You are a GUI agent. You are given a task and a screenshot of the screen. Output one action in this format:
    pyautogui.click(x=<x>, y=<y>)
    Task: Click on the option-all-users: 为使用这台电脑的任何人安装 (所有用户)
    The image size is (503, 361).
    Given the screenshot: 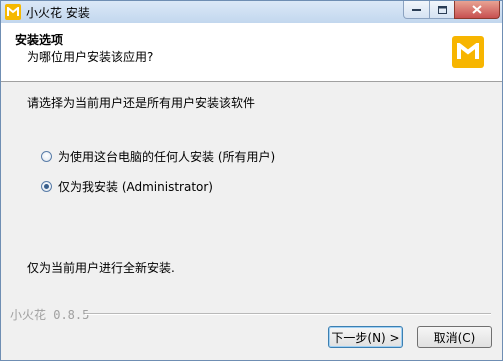 What is the action you would take?
    pyautogui.click(x=158, y=156)
    